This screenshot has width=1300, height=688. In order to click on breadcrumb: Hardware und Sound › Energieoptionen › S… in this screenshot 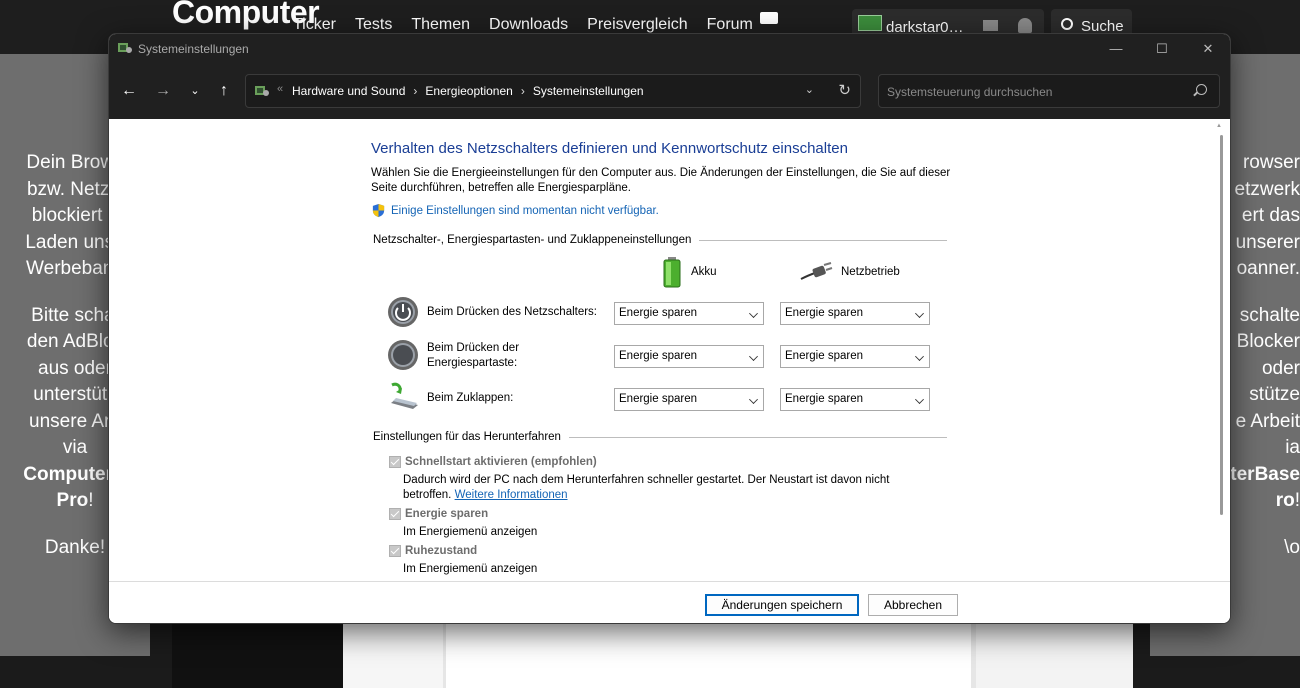, I will do `click(468, 91)`.